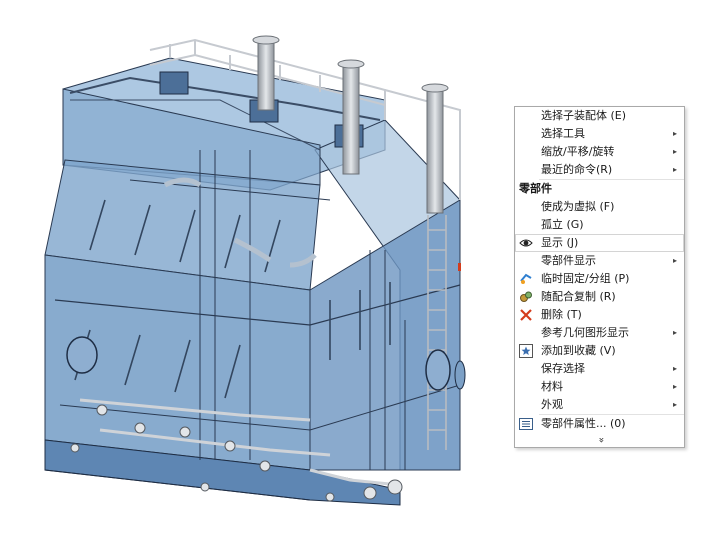 This screenshot has width=720, height=535. Describe the element at coordinates (552, 404) in the screenshot. I see `menu-item-label: 外观` at that location.